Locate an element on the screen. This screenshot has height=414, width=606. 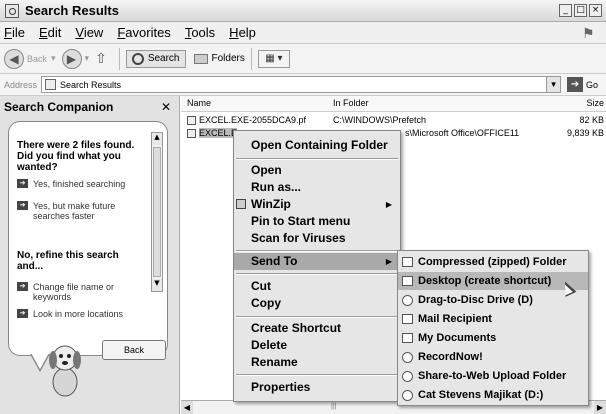
magnifier-icon is located at coordinates (137, 58).